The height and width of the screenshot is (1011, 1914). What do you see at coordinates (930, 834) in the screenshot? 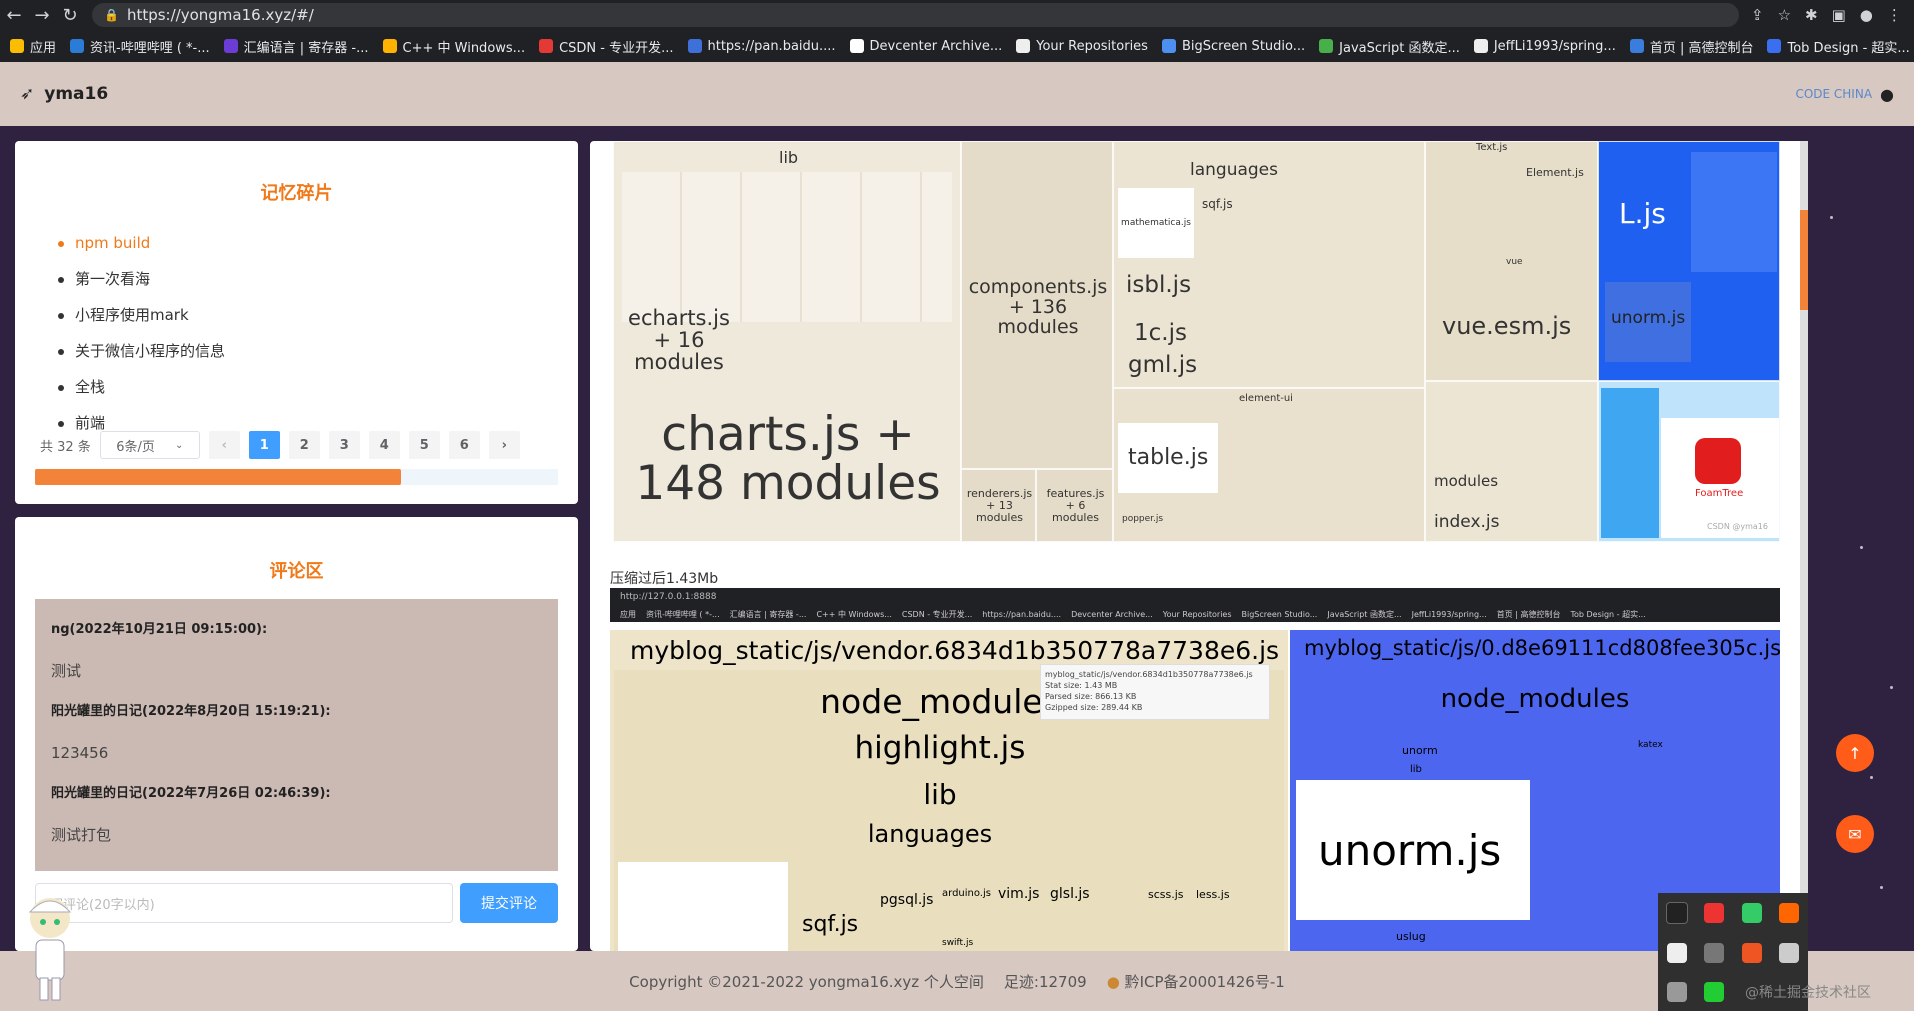
I see `languages-label: languages` at bounding box center [930, 834].